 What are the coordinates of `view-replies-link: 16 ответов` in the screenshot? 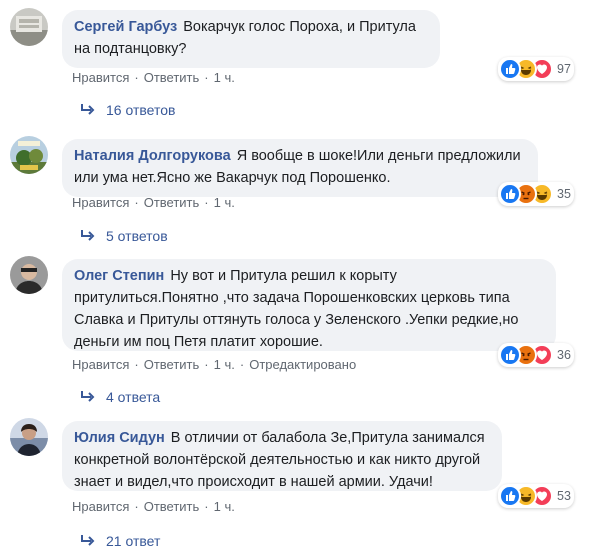 It's located at (127, 110).